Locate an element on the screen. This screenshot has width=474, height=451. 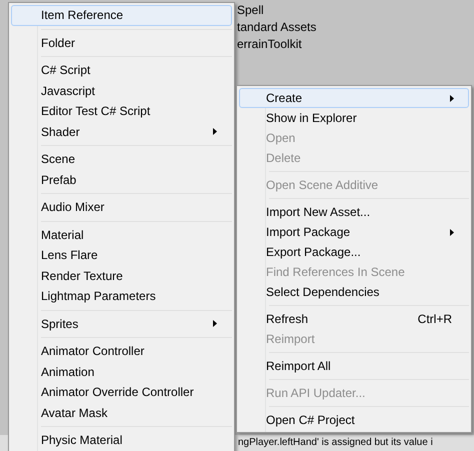
menu-item: Show in Explorer is located at coordinates (354, 118).